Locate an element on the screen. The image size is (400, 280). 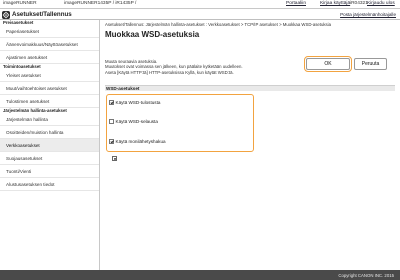
option-label: Käytä WSD-selausta is located at coordinates (136, 121).